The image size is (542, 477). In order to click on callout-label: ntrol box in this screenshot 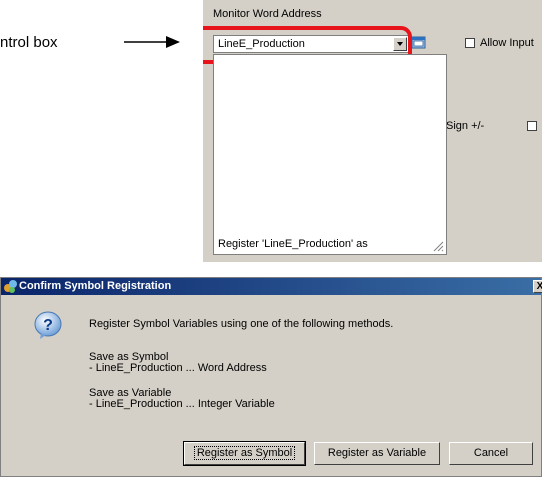, I will do `click(29, 42)`.